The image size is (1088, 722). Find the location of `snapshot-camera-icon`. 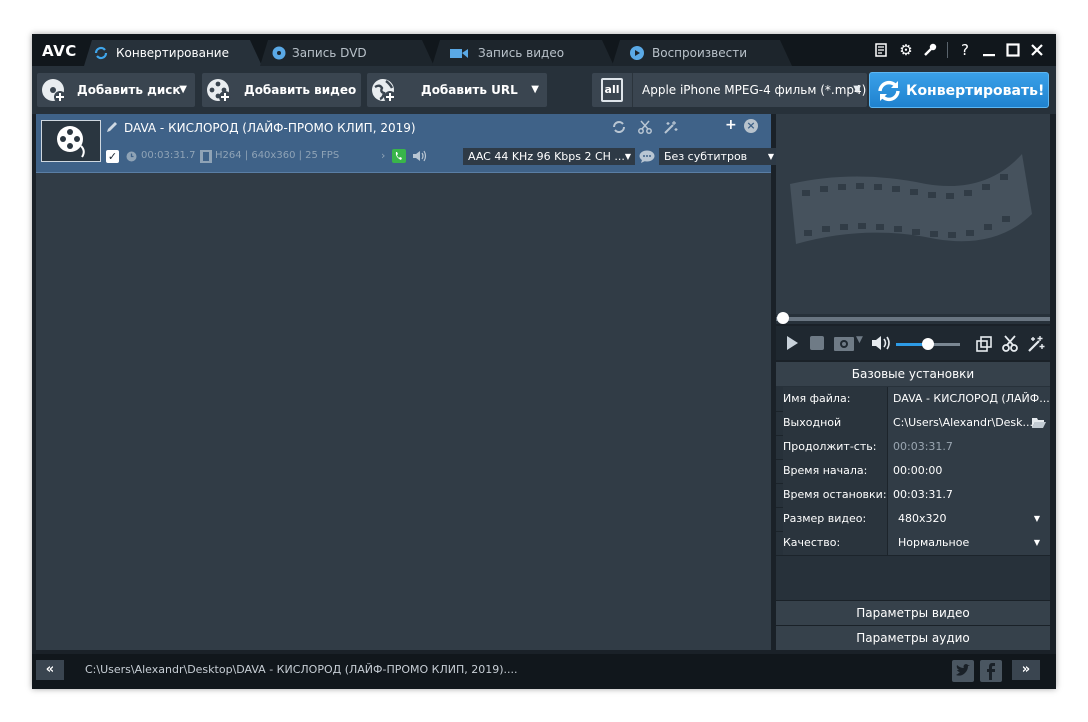

snapshot-camera-icon is located at coordinates (844, 343).